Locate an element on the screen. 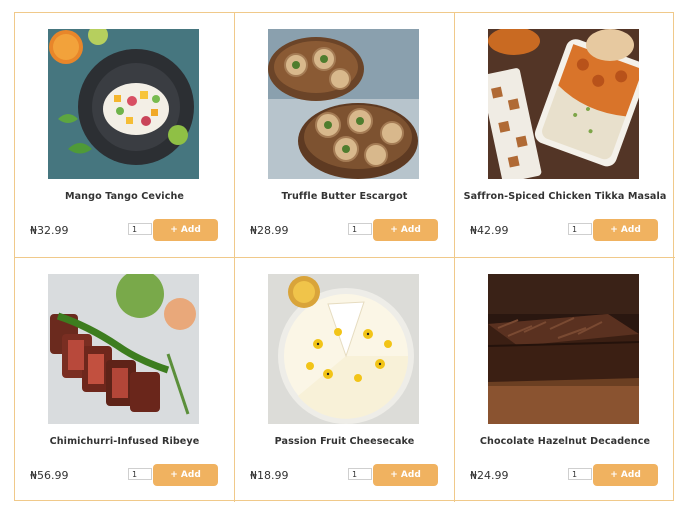 The image size is (687, 511). product-price: ₦28.99 is located at coordinates (269, 230).